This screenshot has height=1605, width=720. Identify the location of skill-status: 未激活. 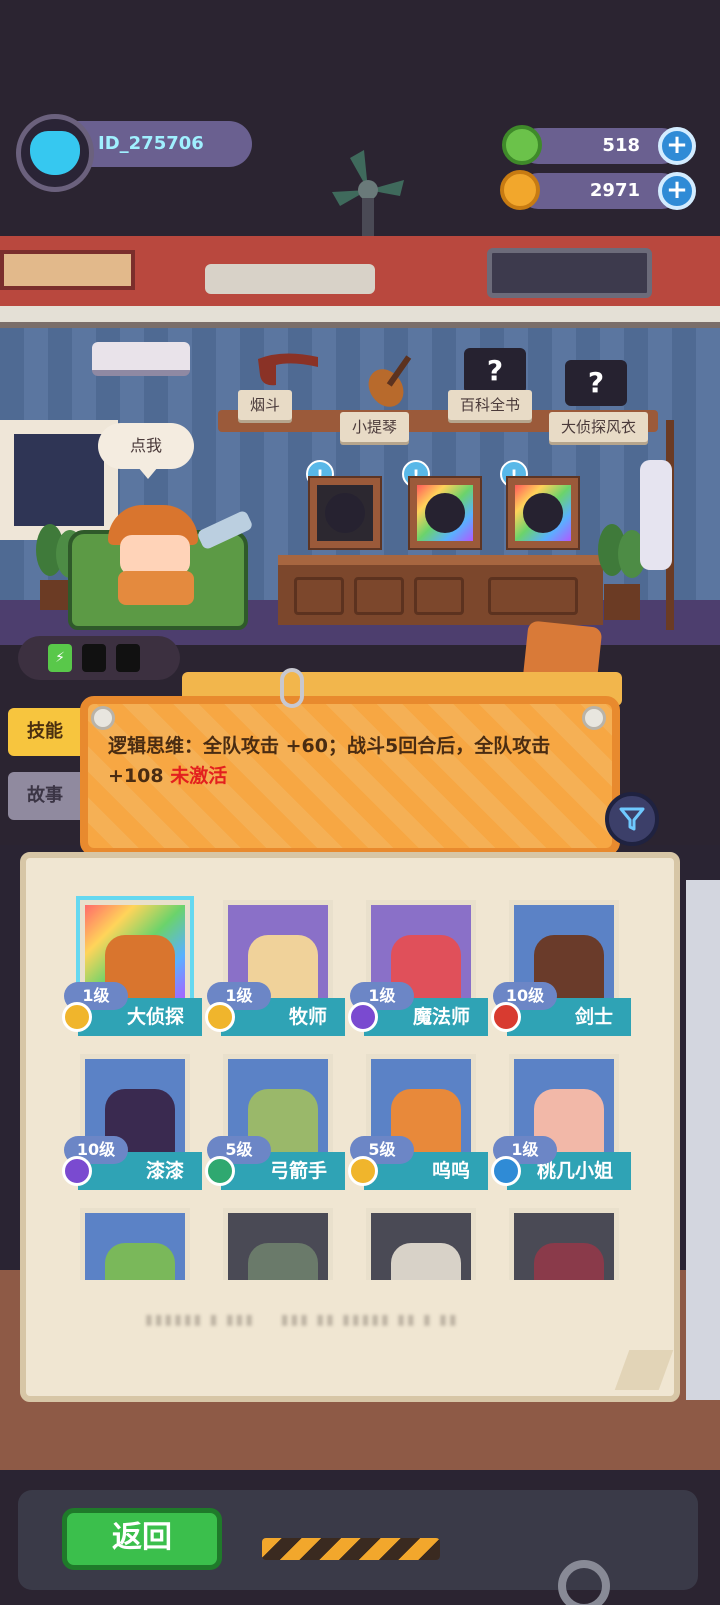
(199, 776).